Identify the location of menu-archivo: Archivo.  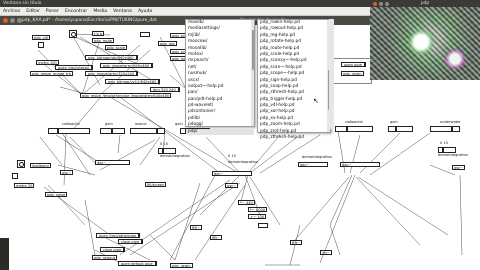
(11, 11).